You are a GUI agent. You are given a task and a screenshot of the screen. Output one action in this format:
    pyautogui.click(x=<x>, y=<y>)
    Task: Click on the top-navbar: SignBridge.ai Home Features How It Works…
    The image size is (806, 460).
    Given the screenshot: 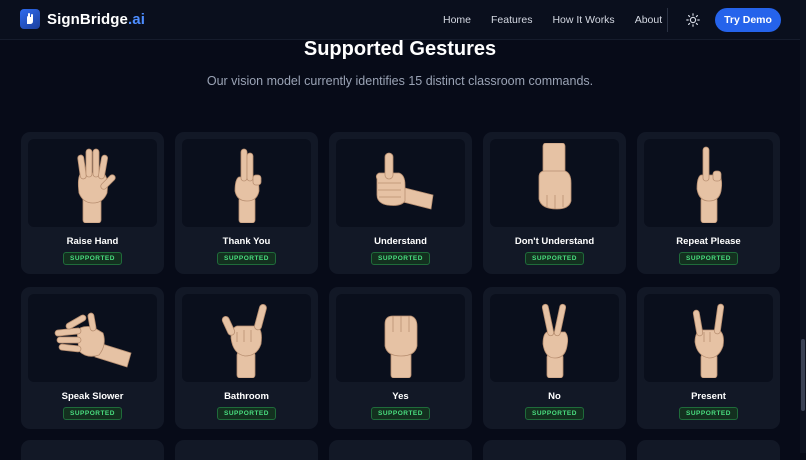 What is the action you would take?
    pyautogui.click(x=400, y=20)
    